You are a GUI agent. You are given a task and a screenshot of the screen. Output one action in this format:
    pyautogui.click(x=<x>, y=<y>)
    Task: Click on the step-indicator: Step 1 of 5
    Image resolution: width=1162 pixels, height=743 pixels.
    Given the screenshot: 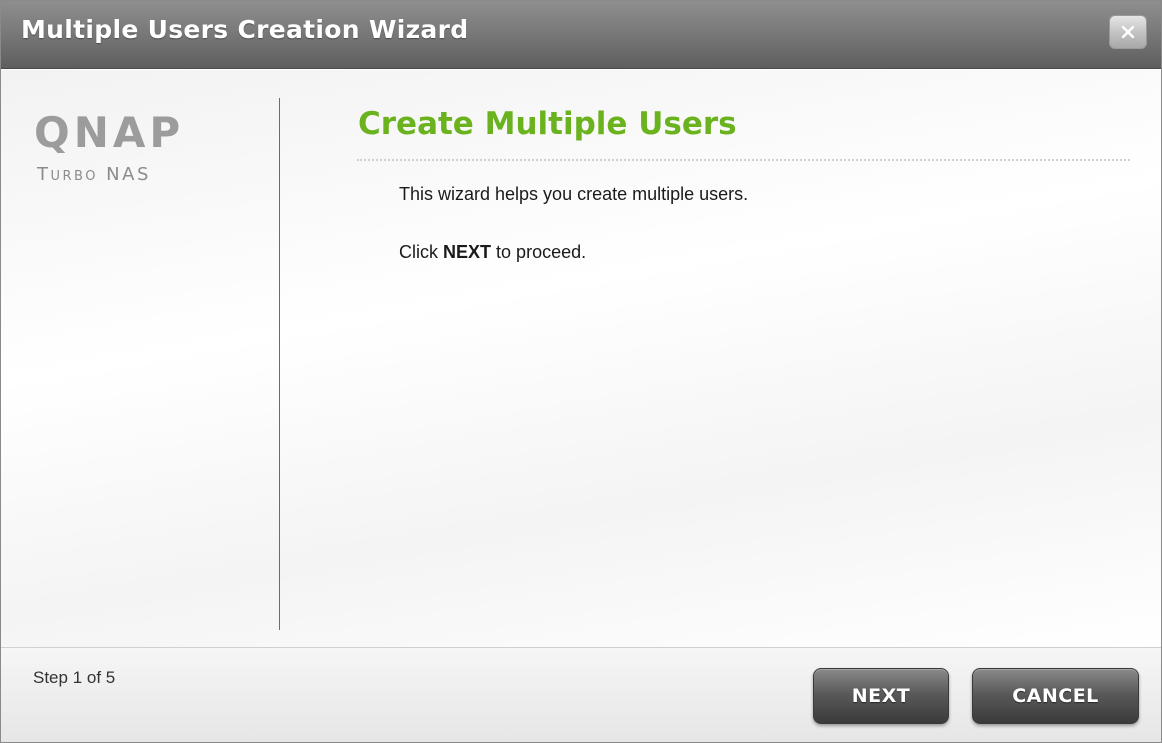 What is the action you would take?
    pyautogui.click(x=74, y=677)
    